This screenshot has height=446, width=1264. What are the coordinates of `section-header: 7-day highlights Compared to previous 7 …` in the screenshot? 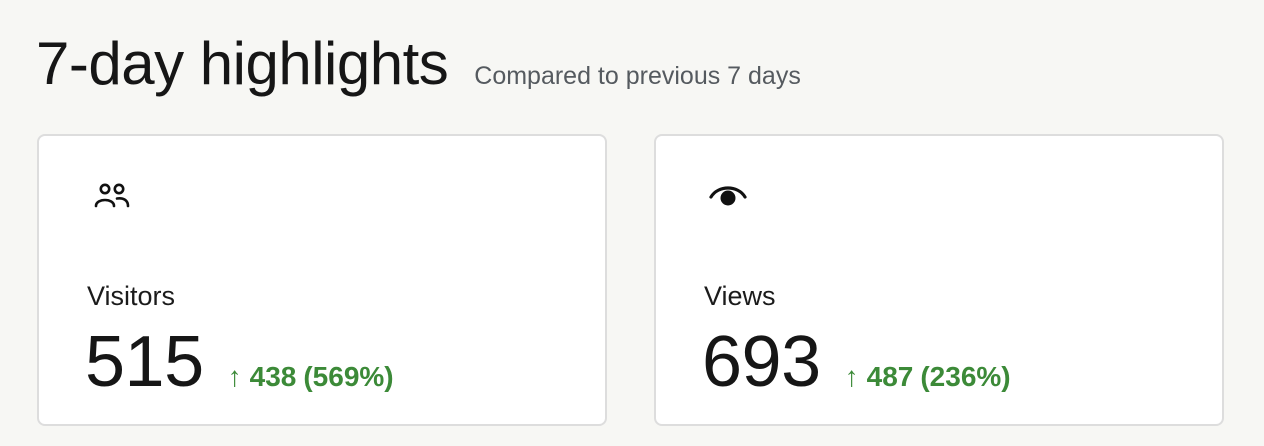 It's located at (418, 64).